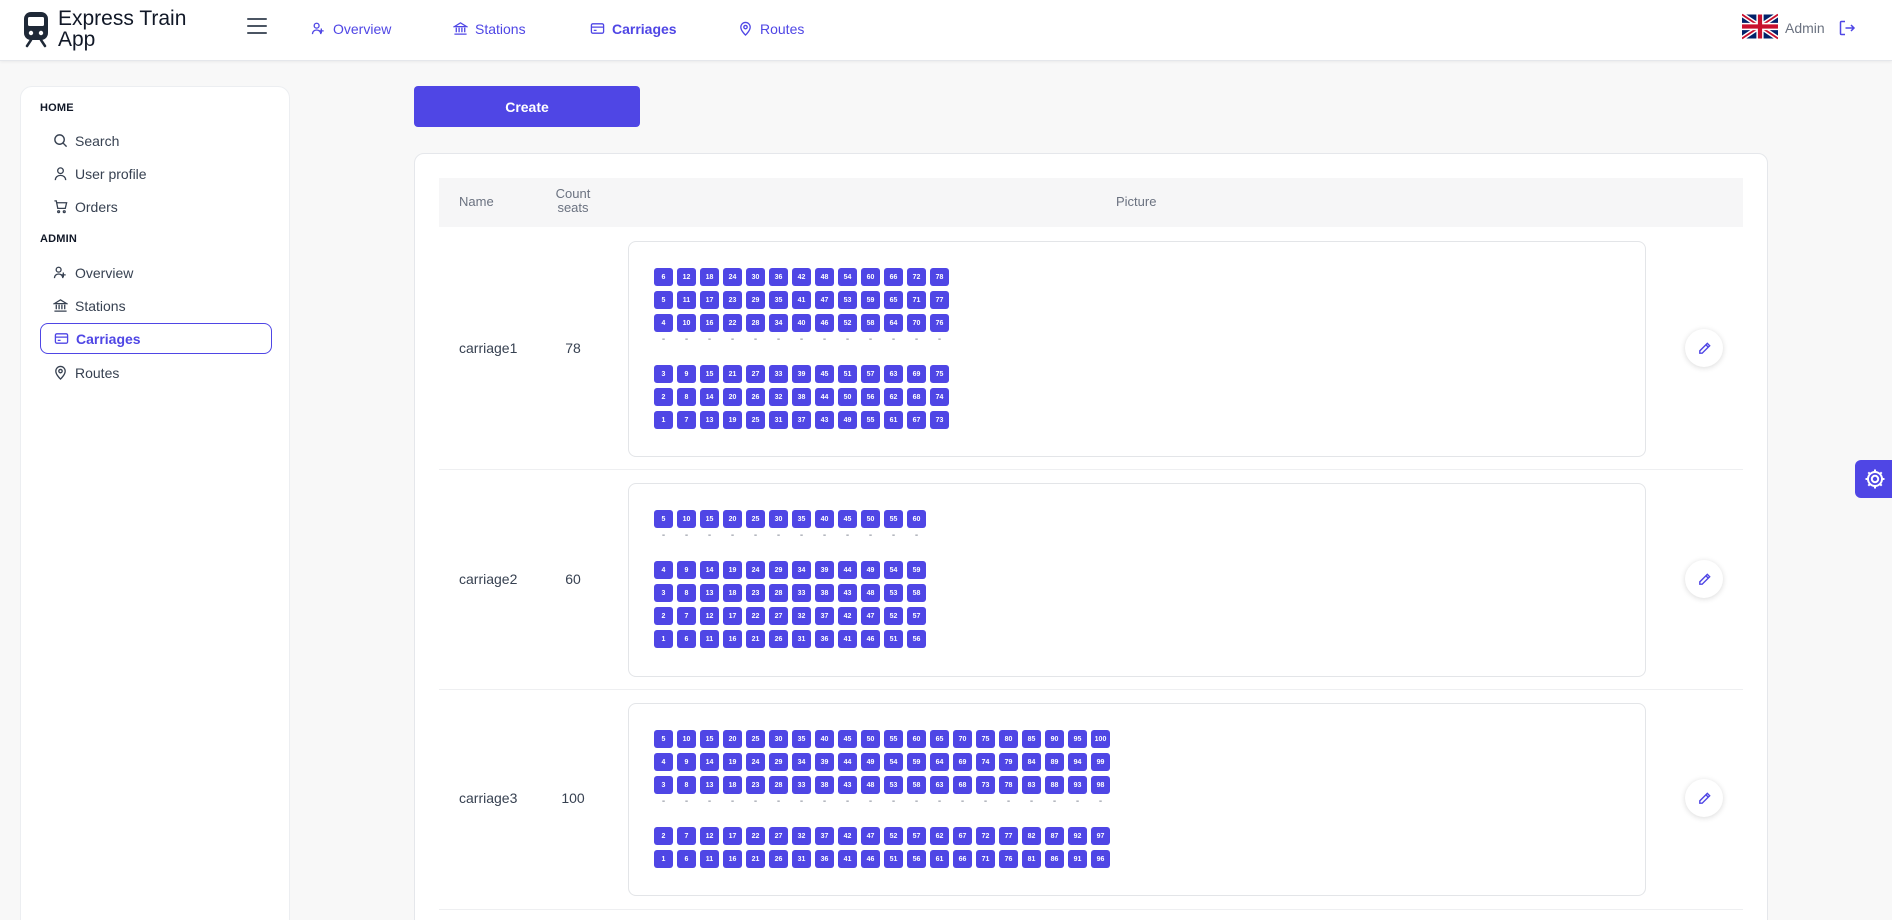  I want to click on seat: 94, so click(1077, 762).